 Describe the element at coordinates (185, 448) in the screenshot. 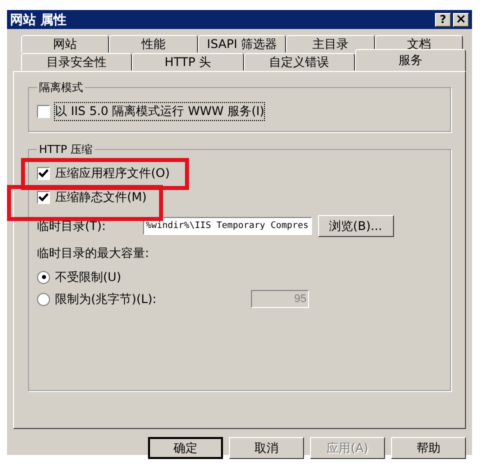

I see `dialog-button: 确定` at that location.